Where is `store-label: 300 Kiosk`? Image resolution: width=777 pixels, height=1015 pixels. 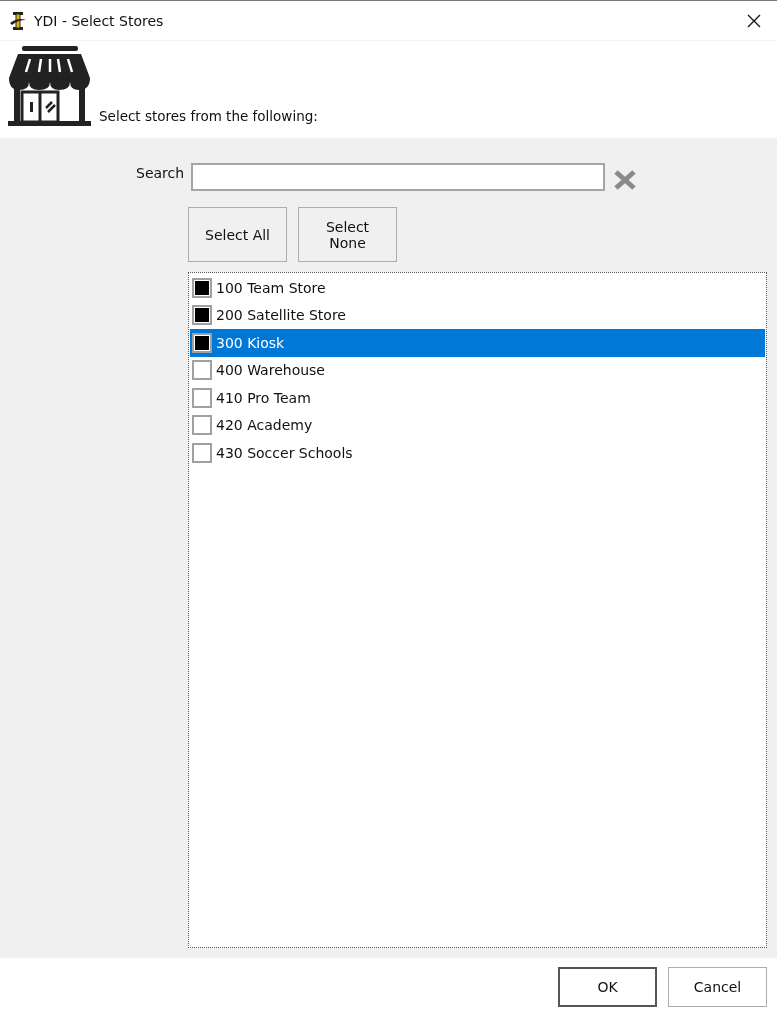
store-label: 300 Kiosk is located at coordinates (250, 342).